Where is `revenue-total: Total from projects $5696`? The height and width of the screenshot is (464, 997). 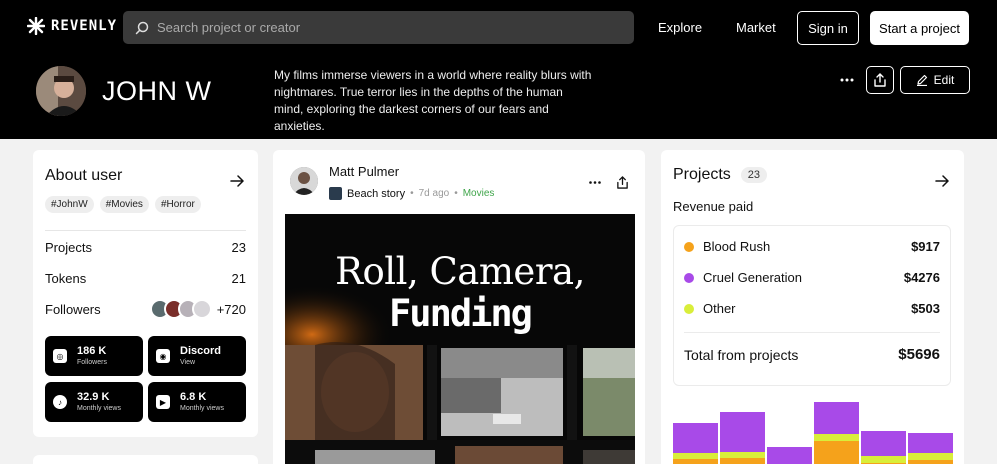 revenue-total: Total from projects $5696 is located at coordinates (812, 354).